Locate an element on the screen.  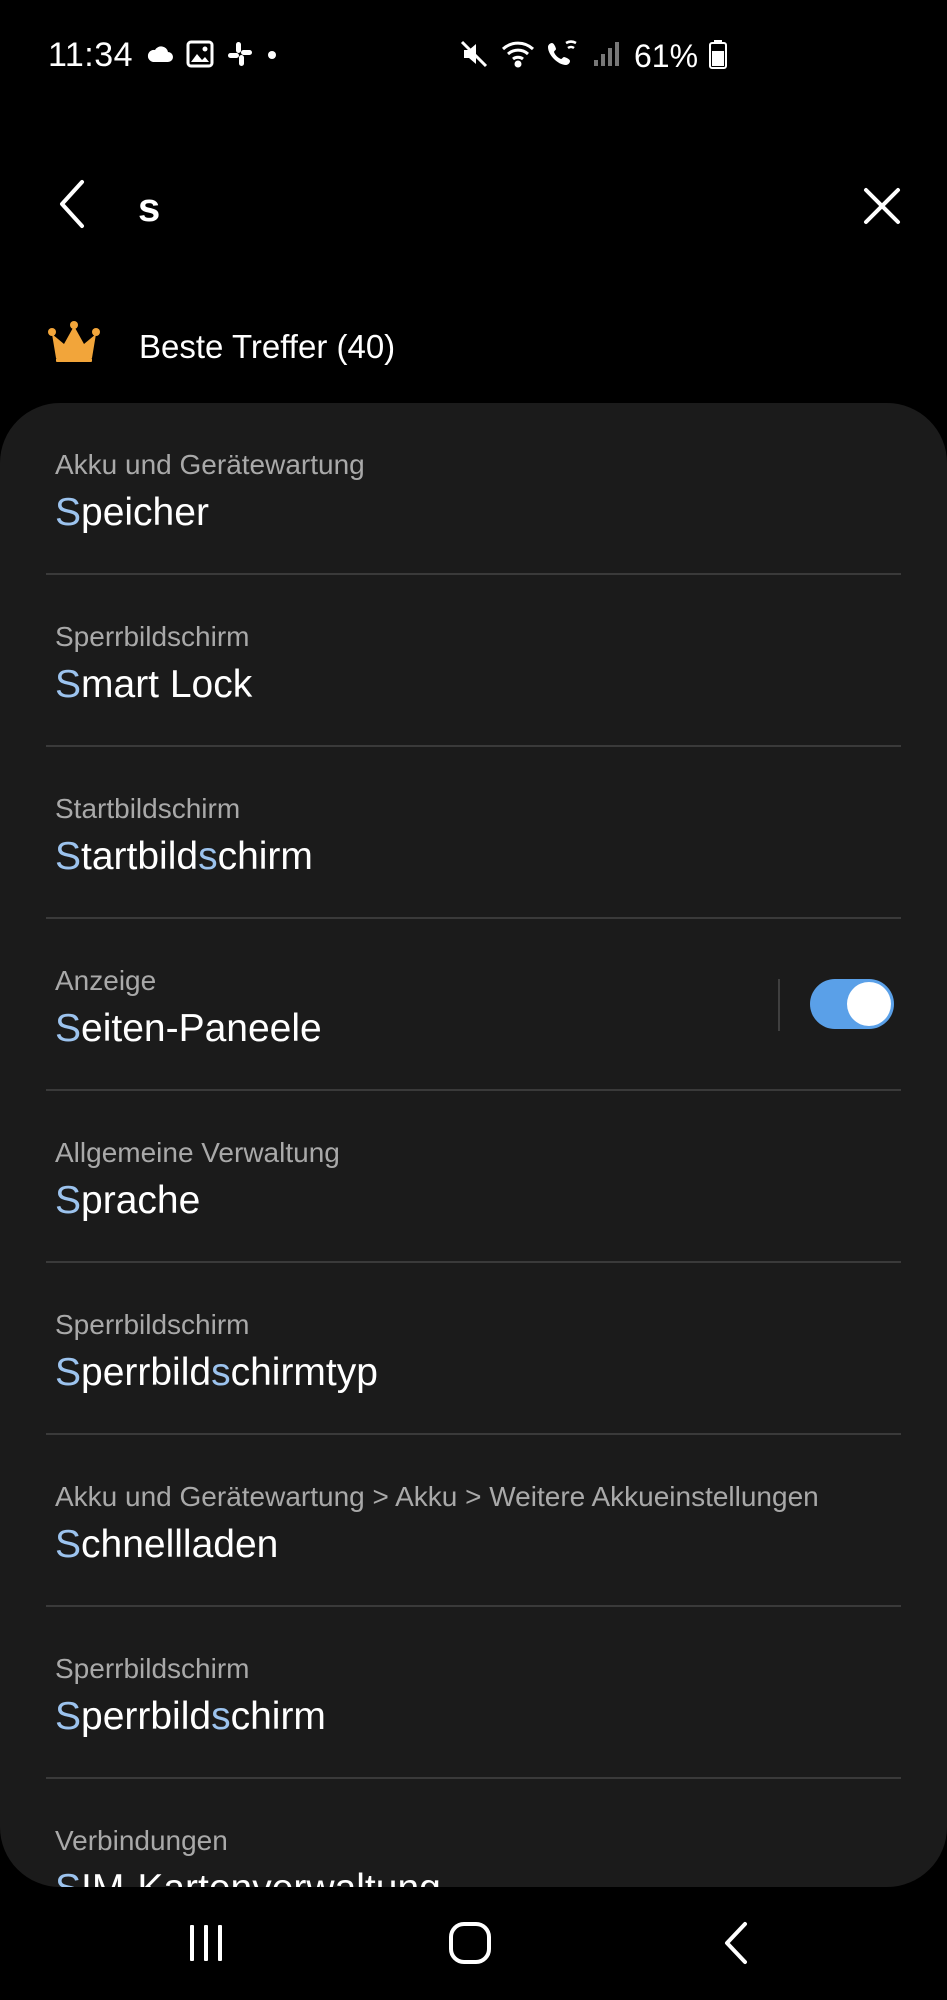
mute-icon is located at coordinates (474, 56).